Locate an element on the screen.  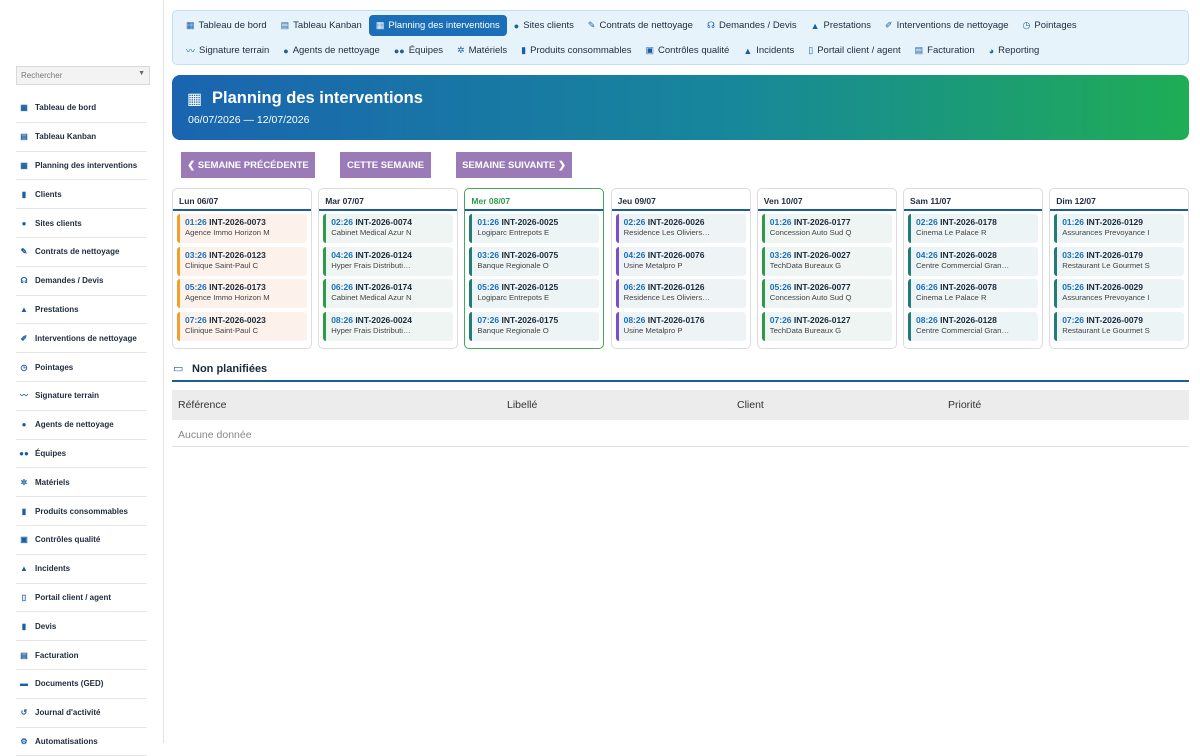
sidebar-item-interventions-de-nettoyage: ✐ Interventions de nettoyage is located at coordinates (81, 339).